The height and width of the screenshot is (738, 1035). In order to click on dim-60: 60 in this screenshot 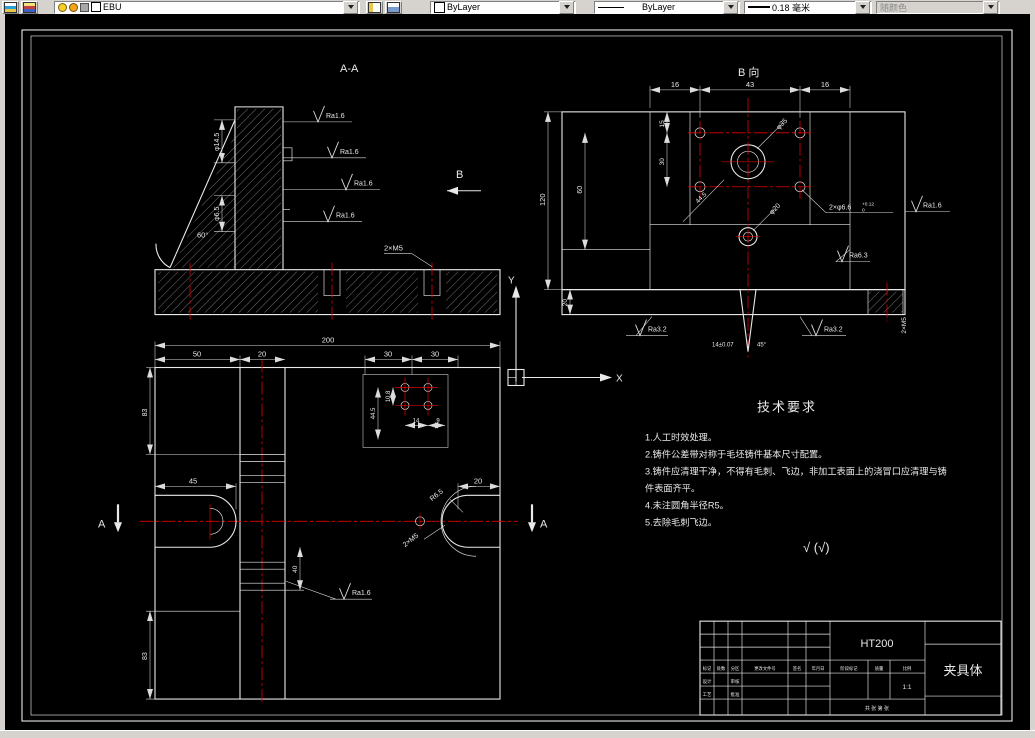, I will do `click(580, 190)`.